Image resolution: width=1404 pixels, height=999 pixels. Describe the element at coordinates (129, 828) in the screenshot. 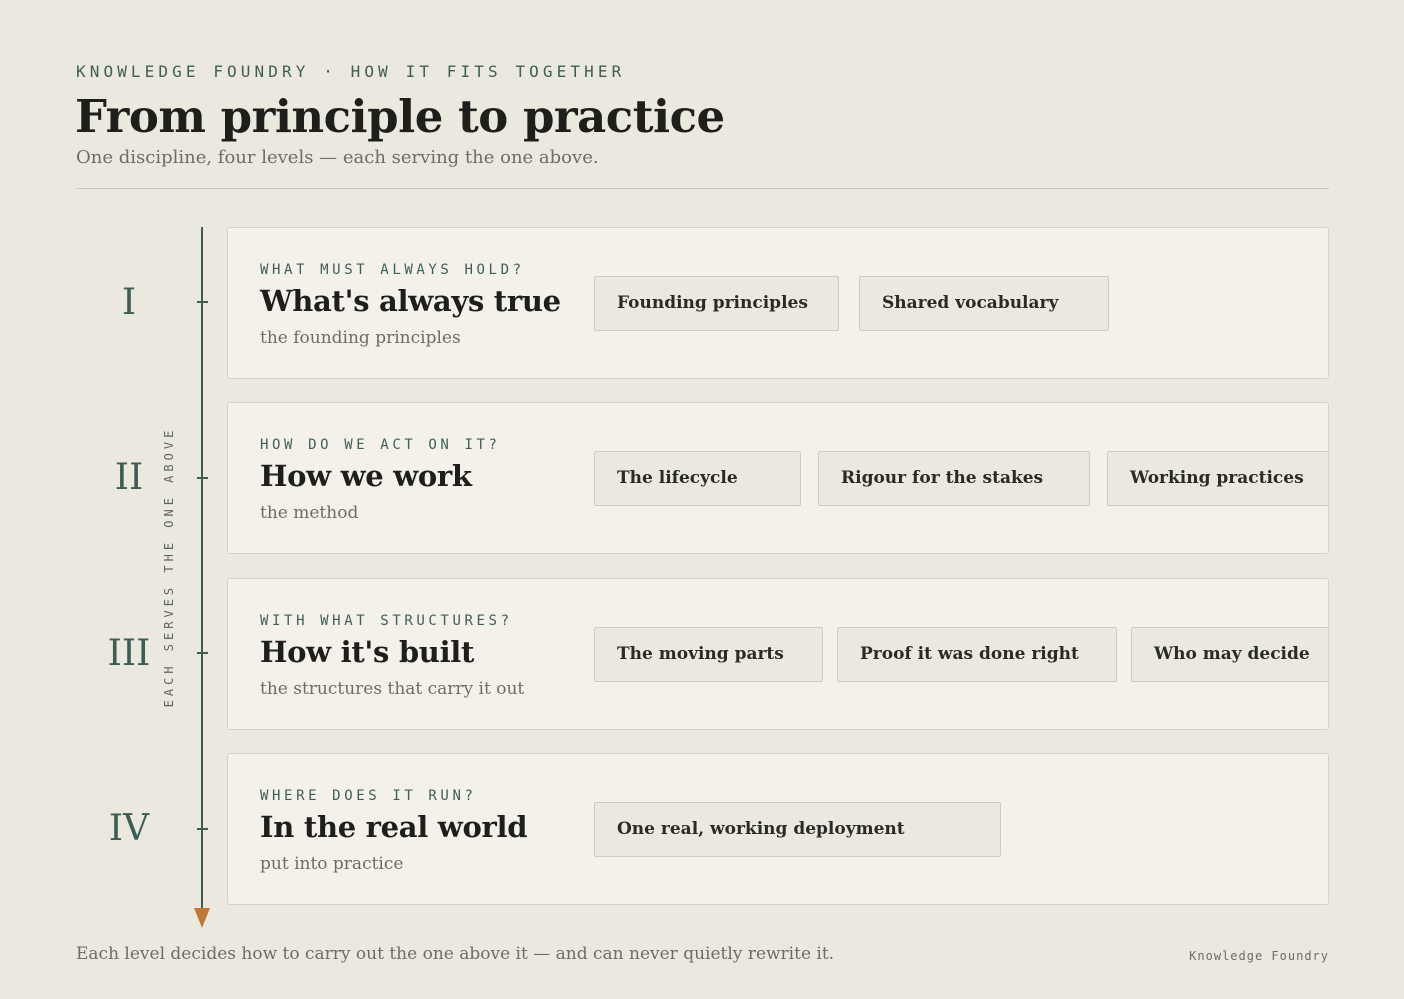

I see `level-numeral-4: IV` at that location.